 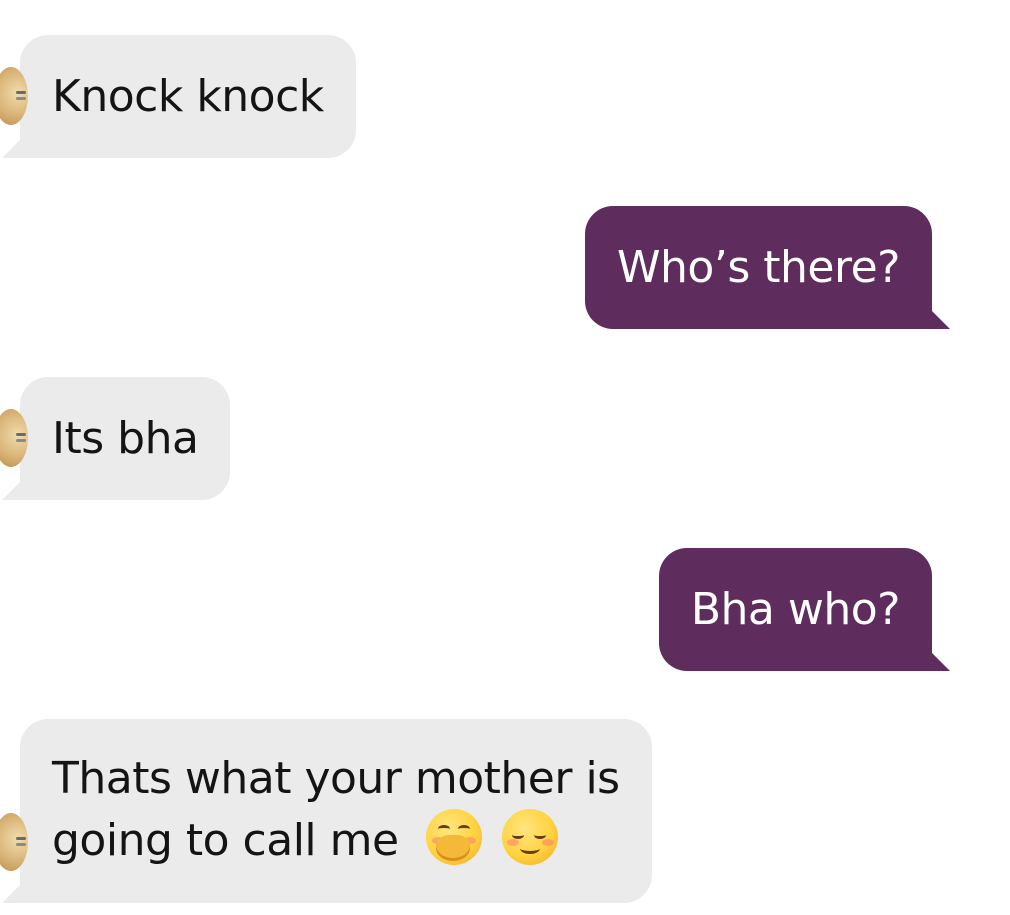 I want to click on message-line-with-emoji: going to call me, so click(x=336, y=840).